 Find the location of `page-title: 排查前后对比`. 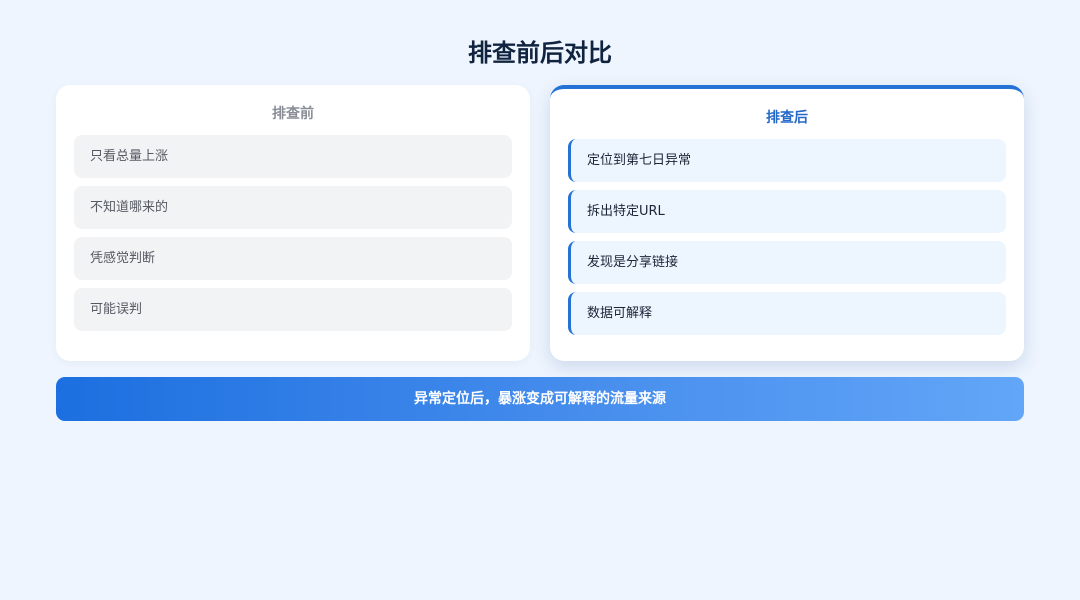

page-title: 排查前后对比 is located at coordinates (540, 53).